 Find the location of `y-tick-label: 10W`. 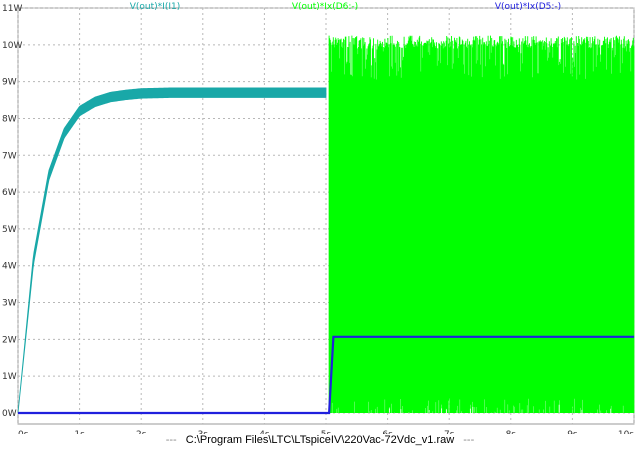

y-tick-label: 10W is located at coordinates (12, 46).